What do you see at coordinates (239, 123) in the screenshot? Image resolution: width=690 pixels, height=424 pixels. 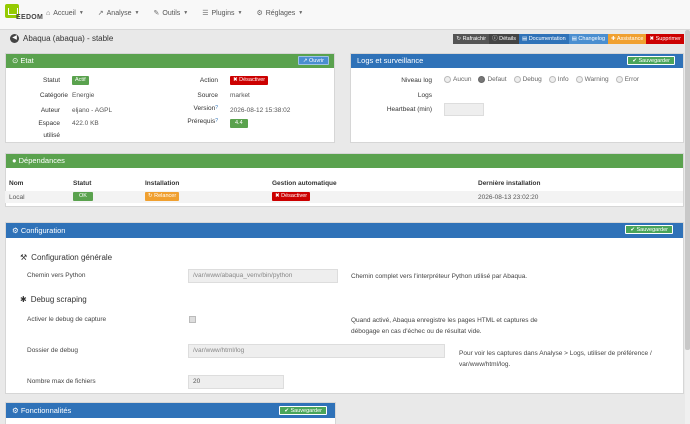 I see `prerequis-badge: 4.4` at bounding box center [239, 123].